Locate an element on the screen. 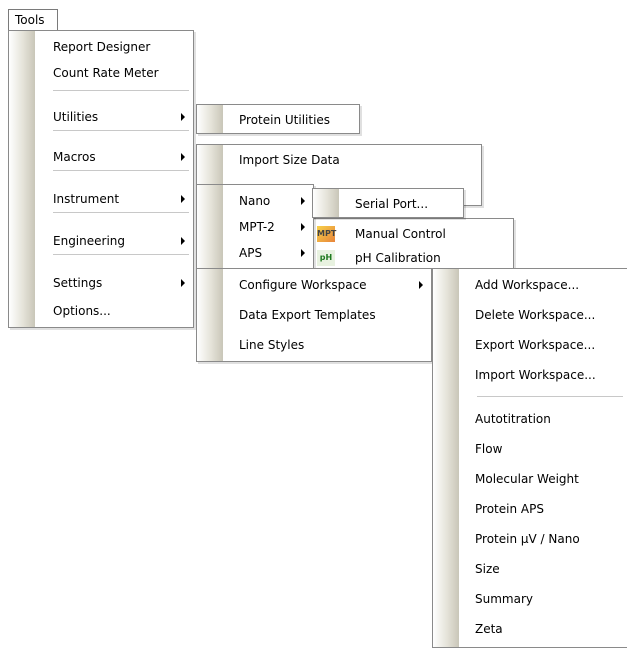 The image size is (627, 648). menu-item-line-styles: Line Styles is located at coordinates (314, 345).